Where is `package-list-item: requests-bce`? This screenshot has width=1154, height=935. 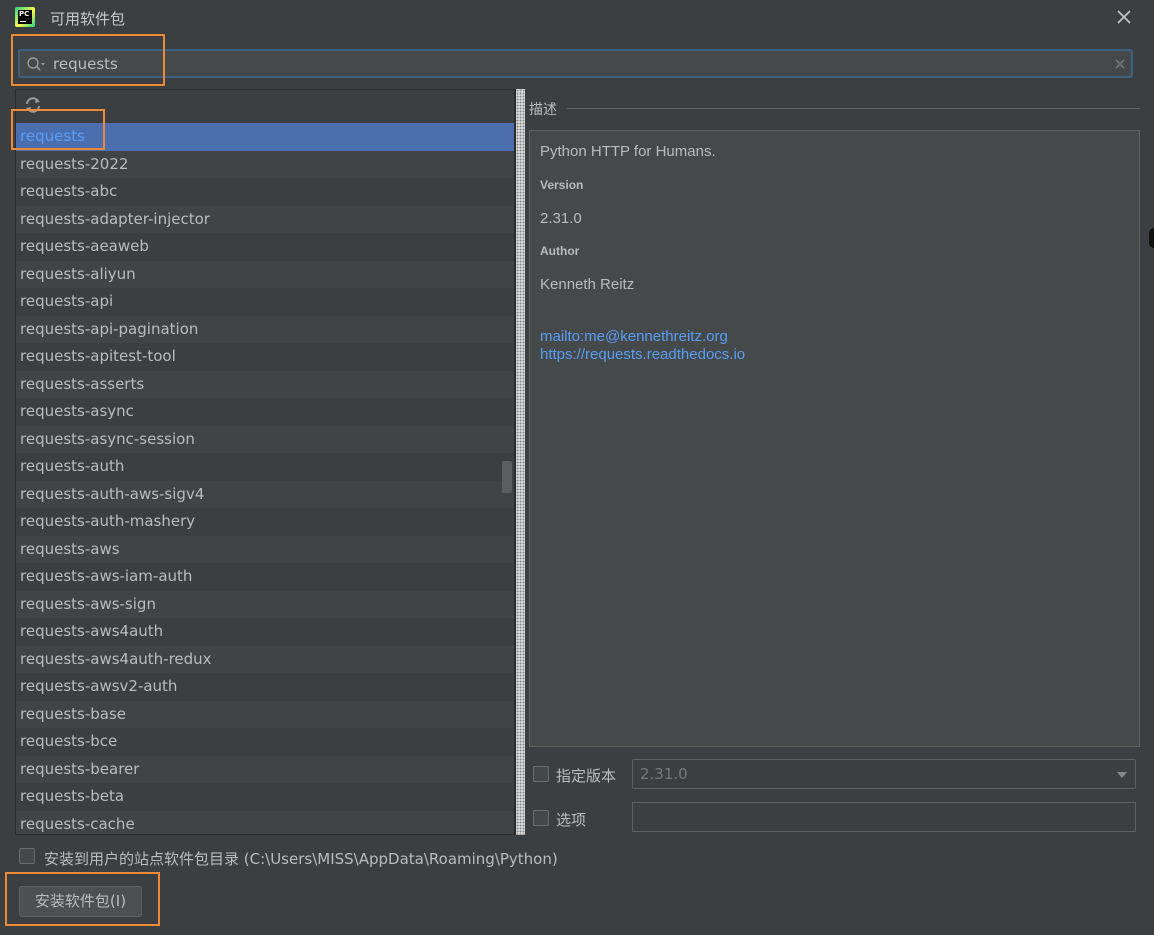
package-list-item: requests-bce is located at coordinates (265, 742).